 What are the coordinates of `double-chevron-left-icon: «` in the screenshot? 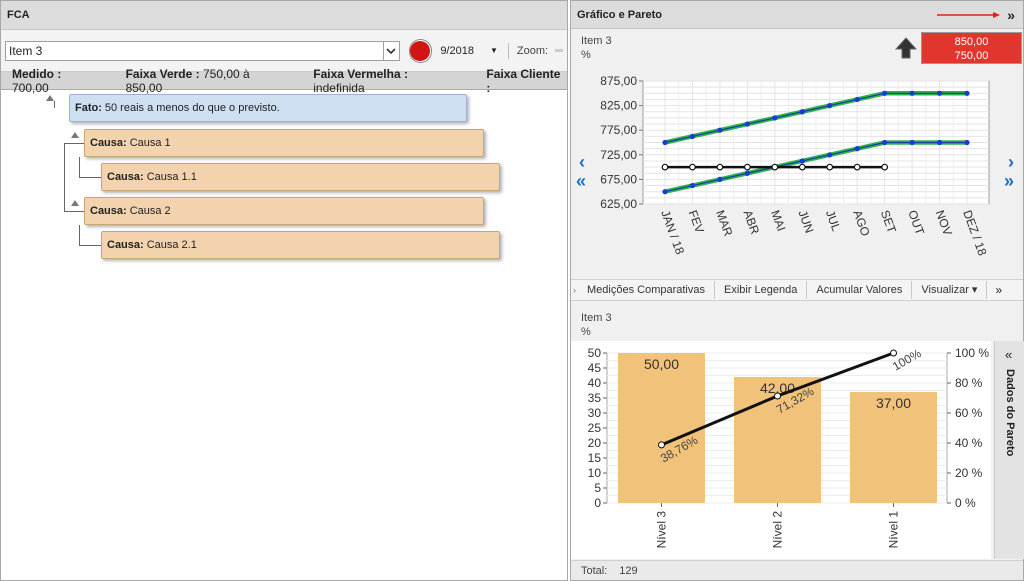 It's located at (581, 181).